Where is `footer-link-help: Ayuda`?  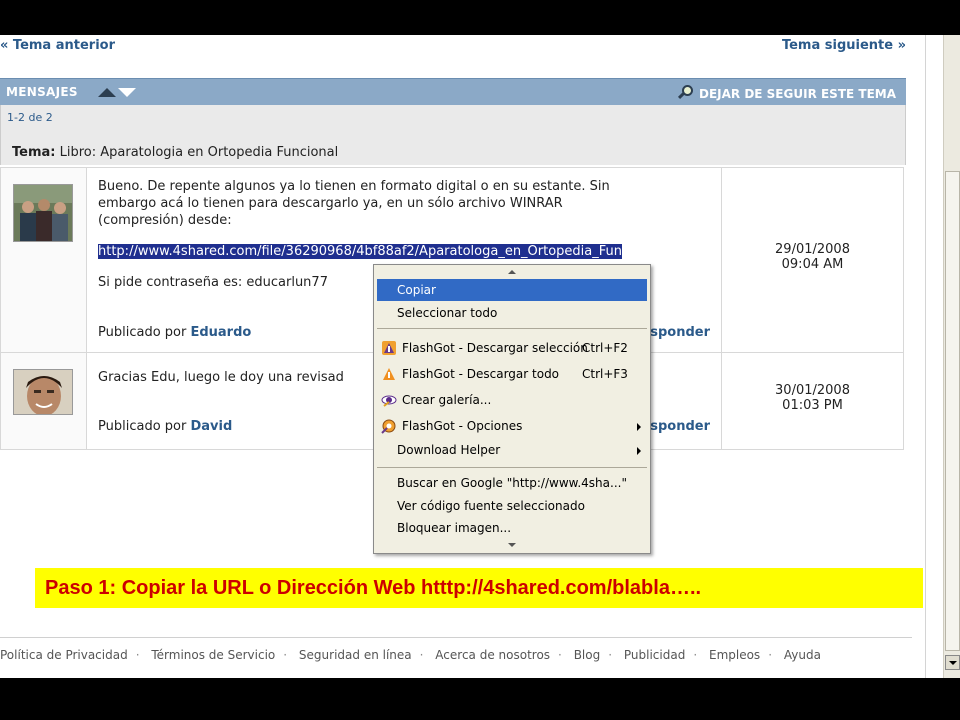
footer-link-help: Ayuda is located at coordinates (802, 655).